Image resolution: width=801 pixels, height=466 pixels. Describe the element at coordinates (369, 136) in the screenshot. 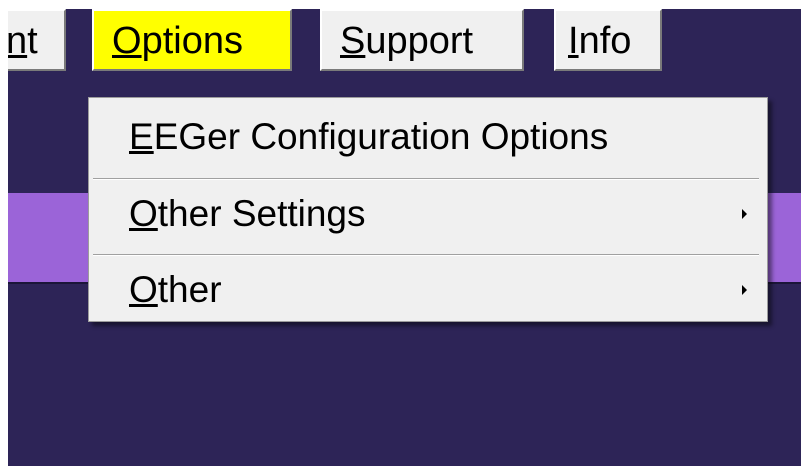

I see `menu-item-label: EEGer Configuration Options` at that location.